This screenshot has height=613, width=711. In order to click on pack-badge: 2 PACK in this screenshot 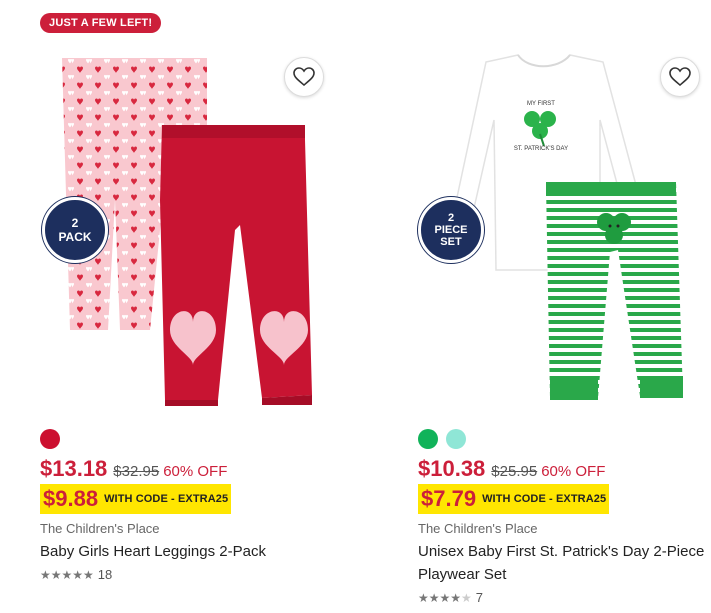, I will do `click(75, 230)`.